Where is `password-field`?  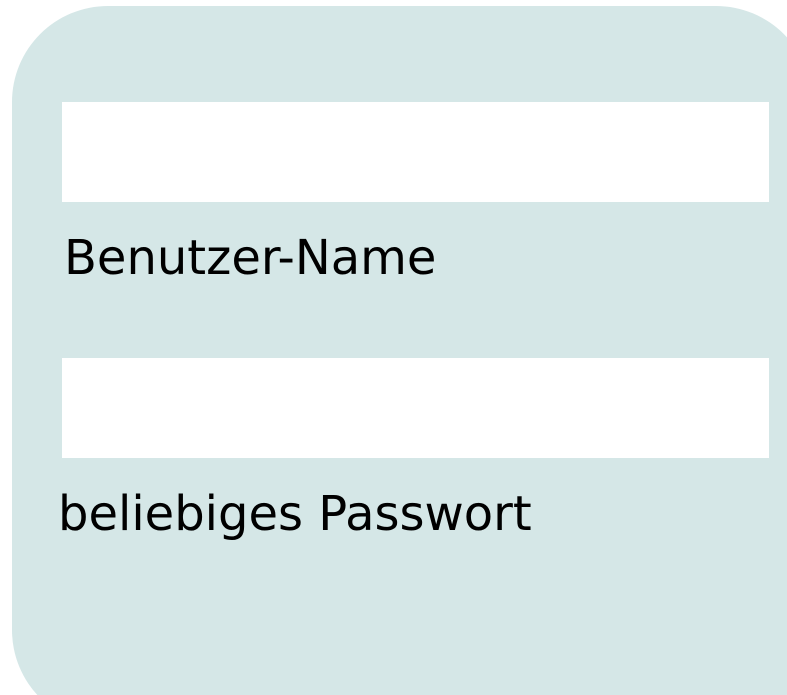
password-field is located at coordinates (415, 408).